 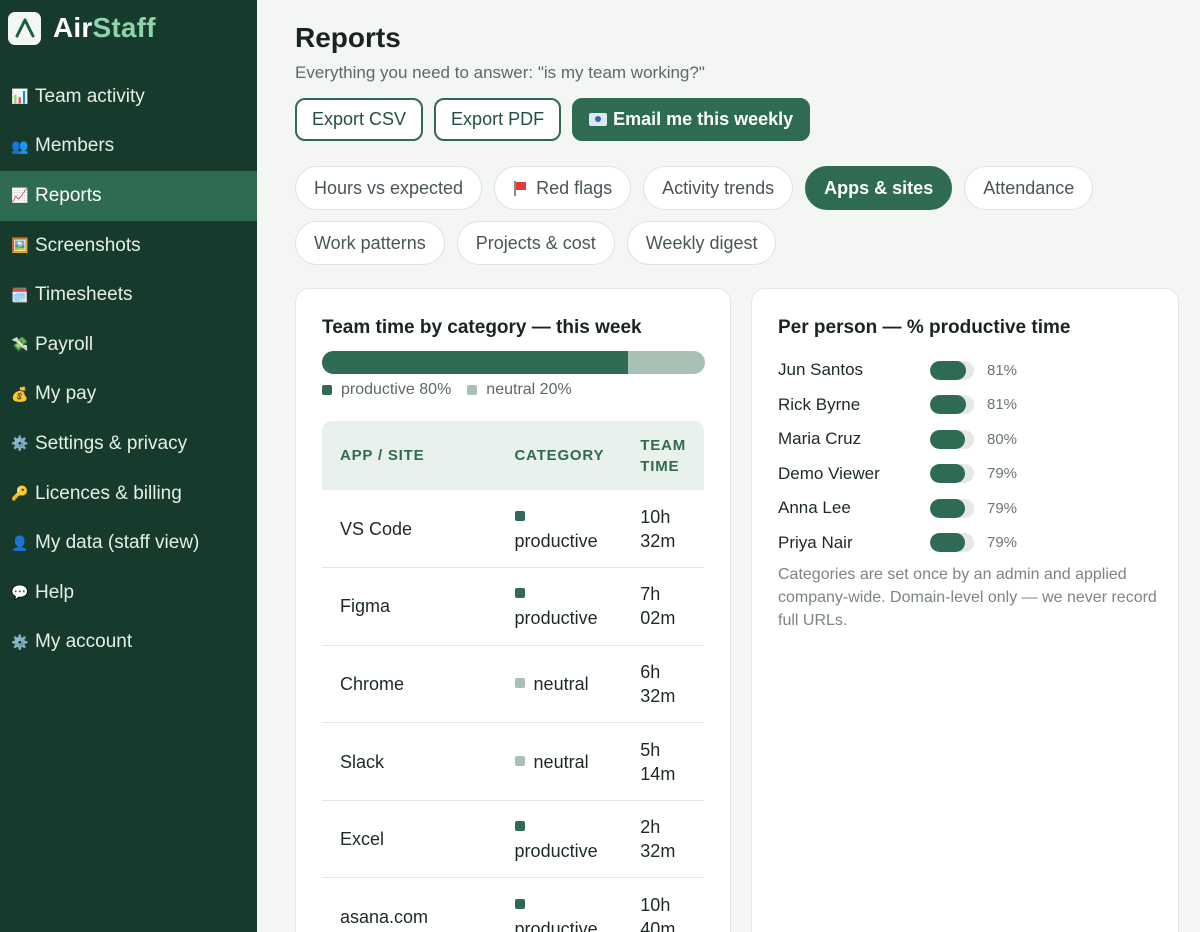 I want to click on header-team-time: TEAM TIME, so click(x=663, y=455).